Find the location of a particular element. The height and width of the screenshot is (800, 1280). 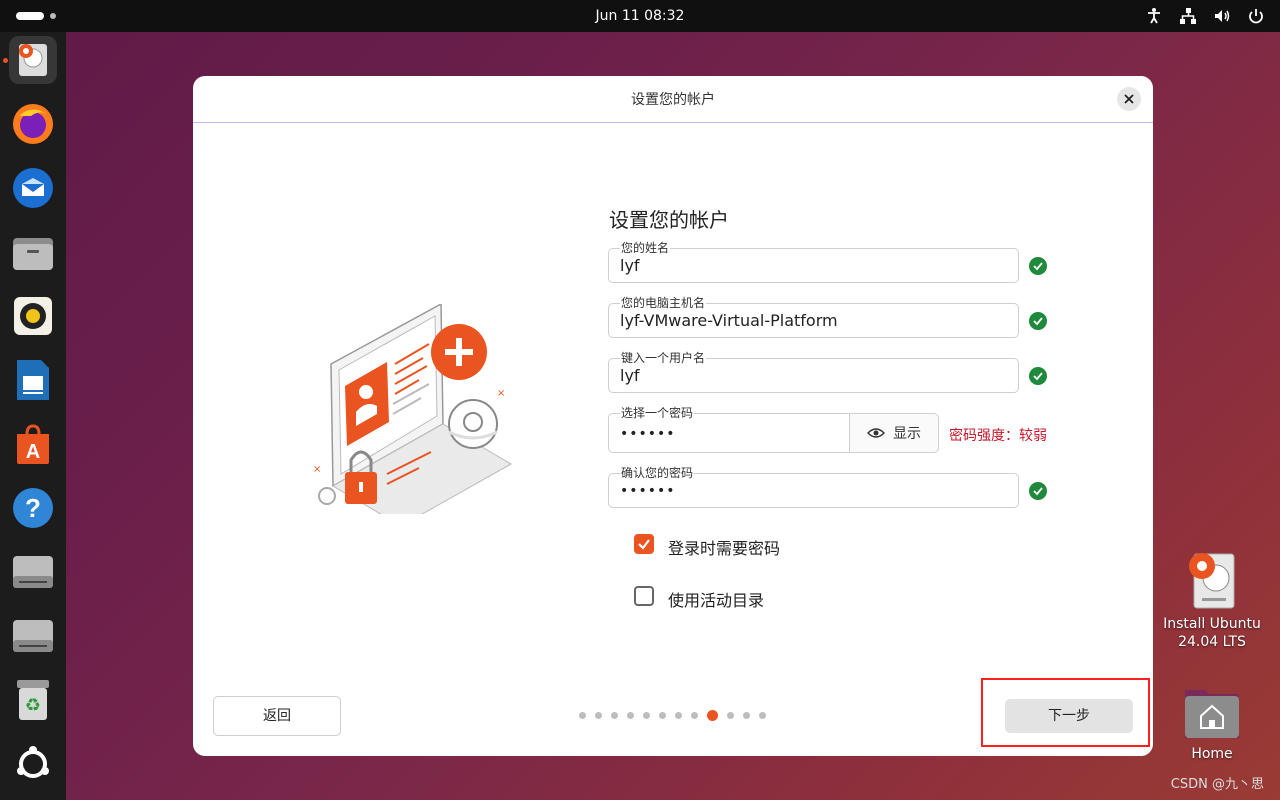

confirm-password-value: •••••• is located at coordinates (648, 491).